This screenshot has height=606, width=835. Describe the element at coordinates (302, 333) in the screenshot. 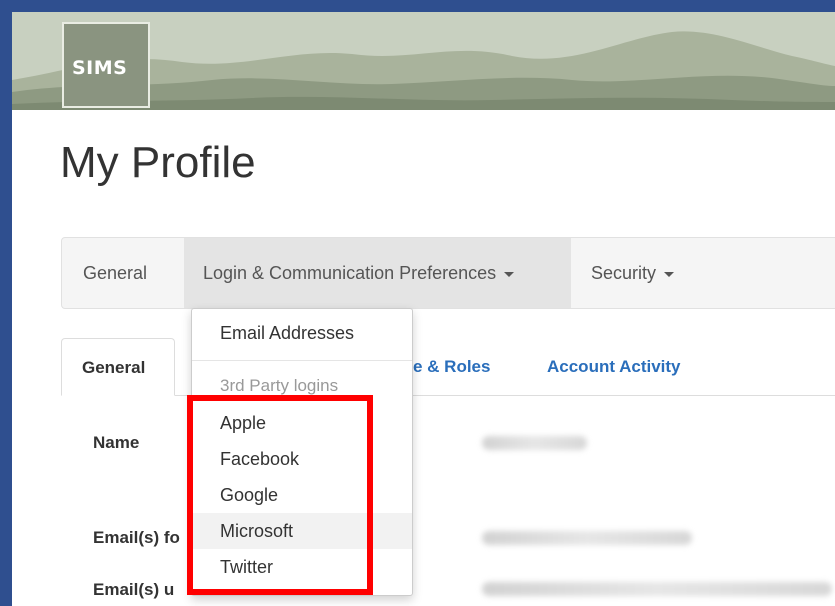

I see `dropdown-item-email-addresses: Email Addresses` at that location.